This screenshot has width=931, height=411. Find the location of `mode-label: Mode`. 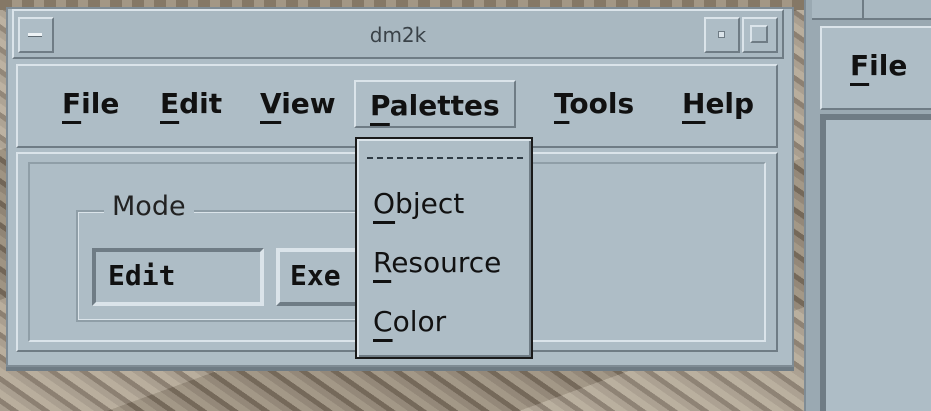

mode-label: Mode is located at coordinates (149, 207).